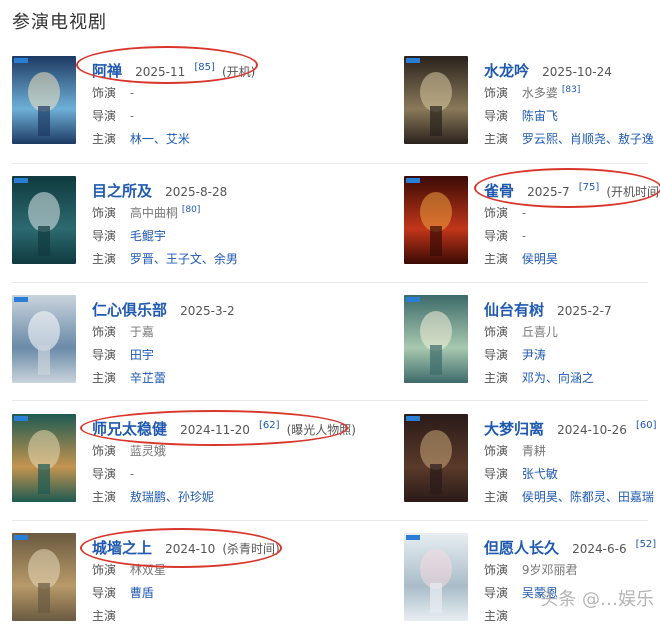 Image resolution: width=660 pixels, height=643 pixels. What do you see at coordinates (107, 71) in the screenshot?
I see `drama-title: 阿禅` at bounding box center [107, 71].